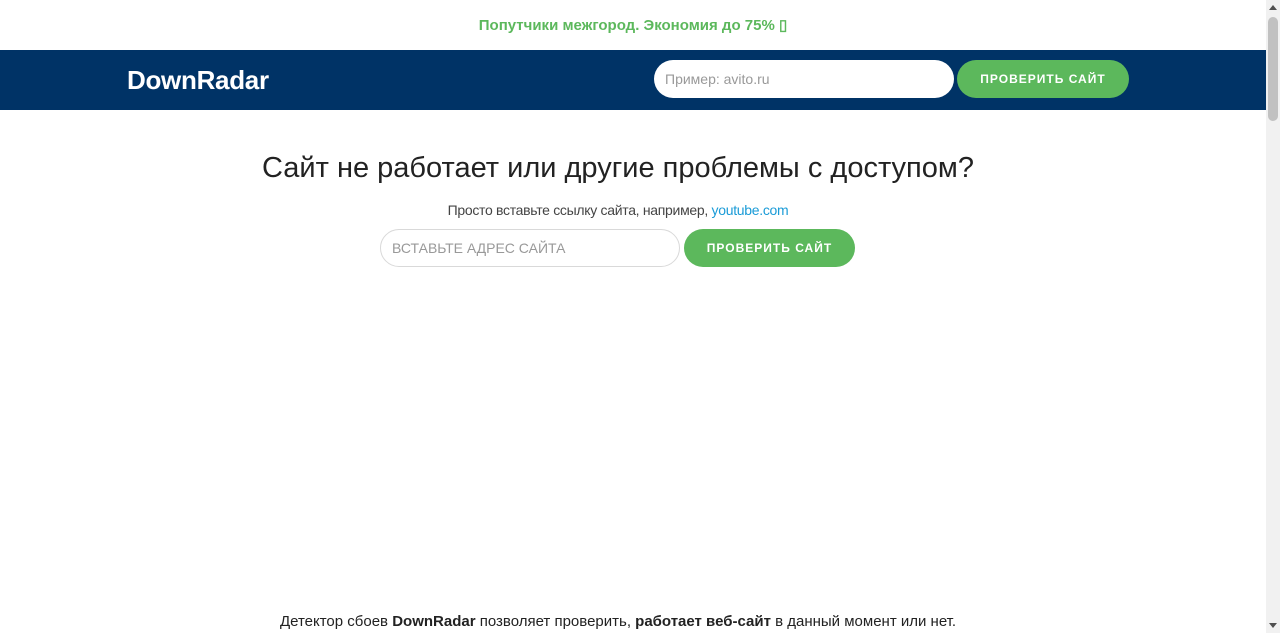 Image resolution: width=1280 pixels, height=633 pixels. Describe the element at coordinates (1043, 79) in the screenshot. I see `header-check-button: Проверить сайт` at that location.